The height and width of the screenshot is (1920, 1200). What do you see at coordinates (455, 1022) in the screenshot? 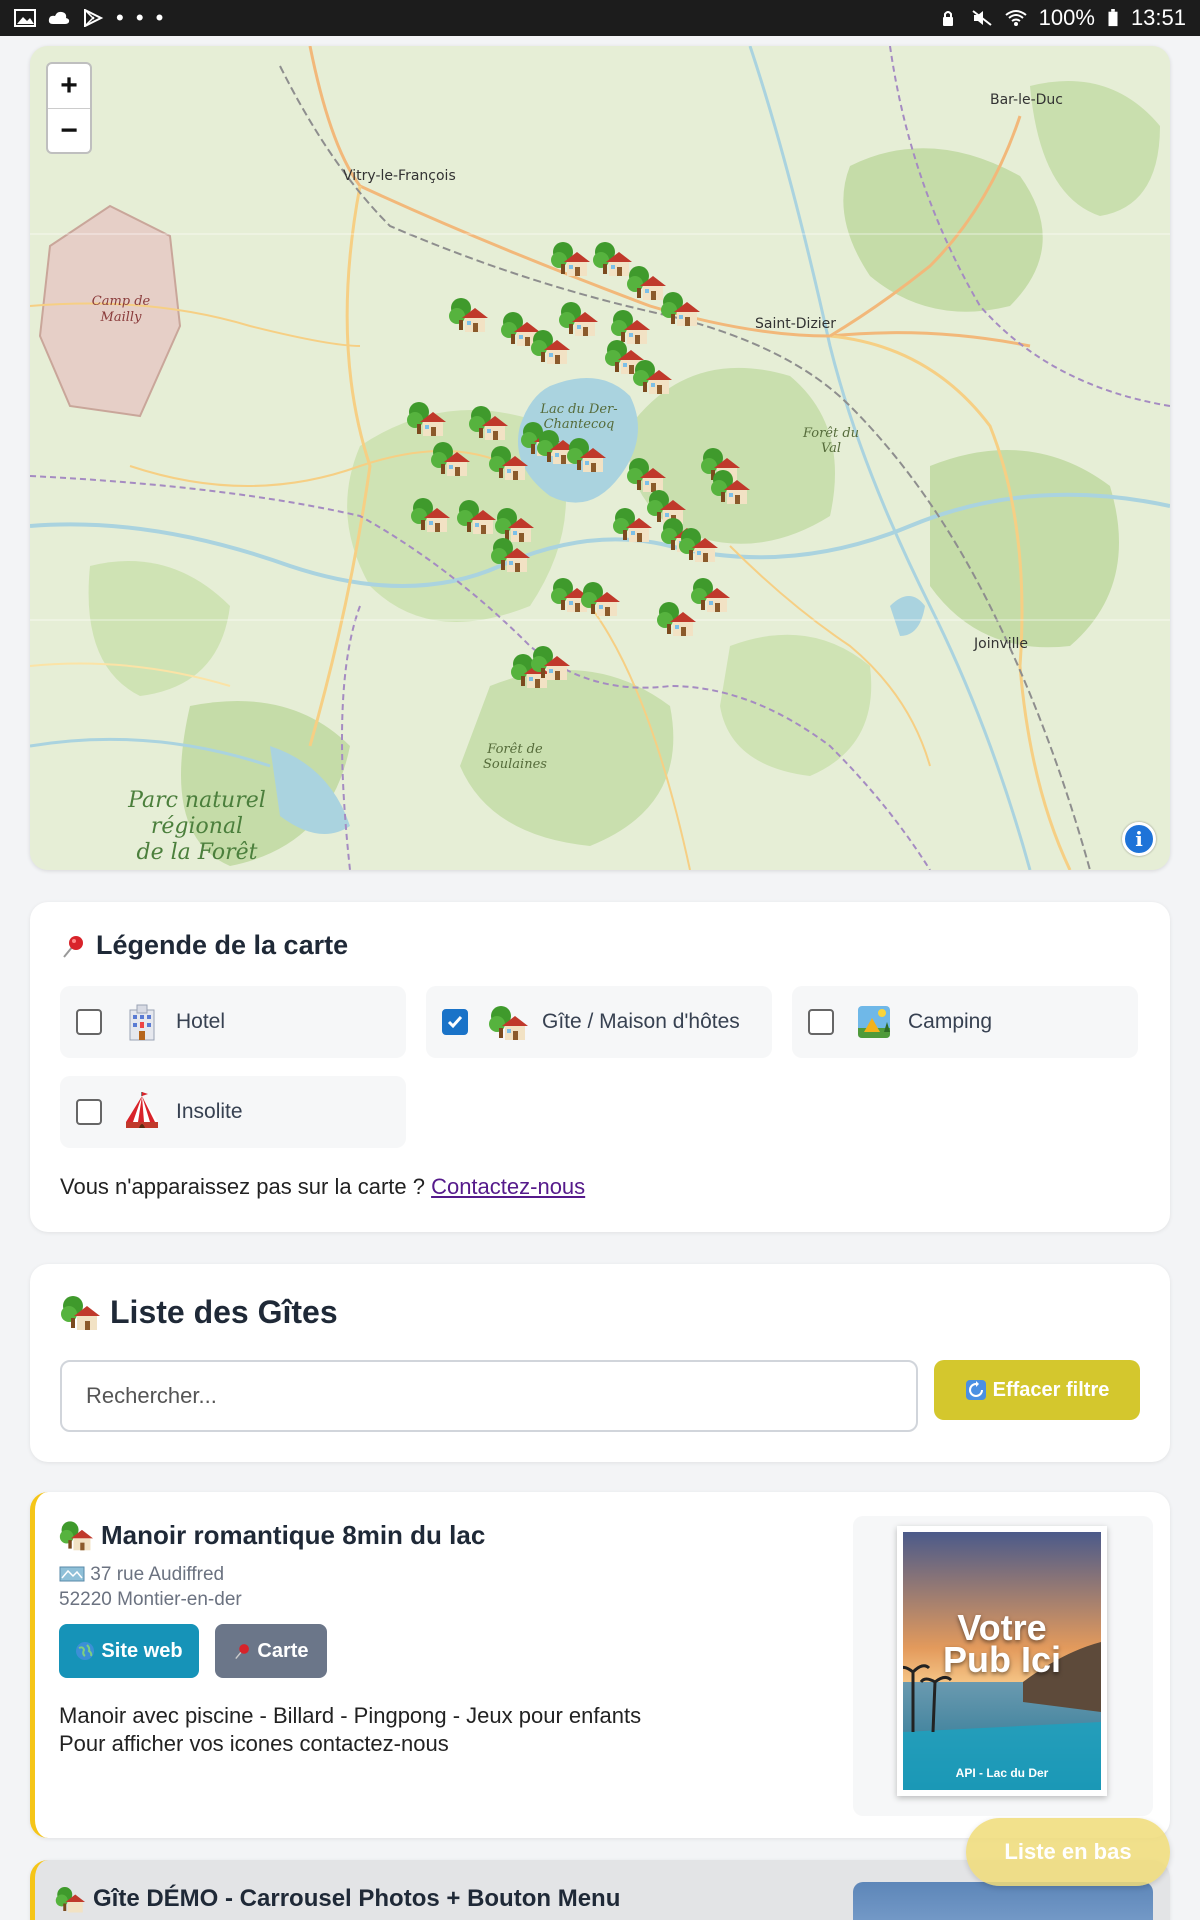
I see `gite-checkbox` at bounding box center [455, 1022].